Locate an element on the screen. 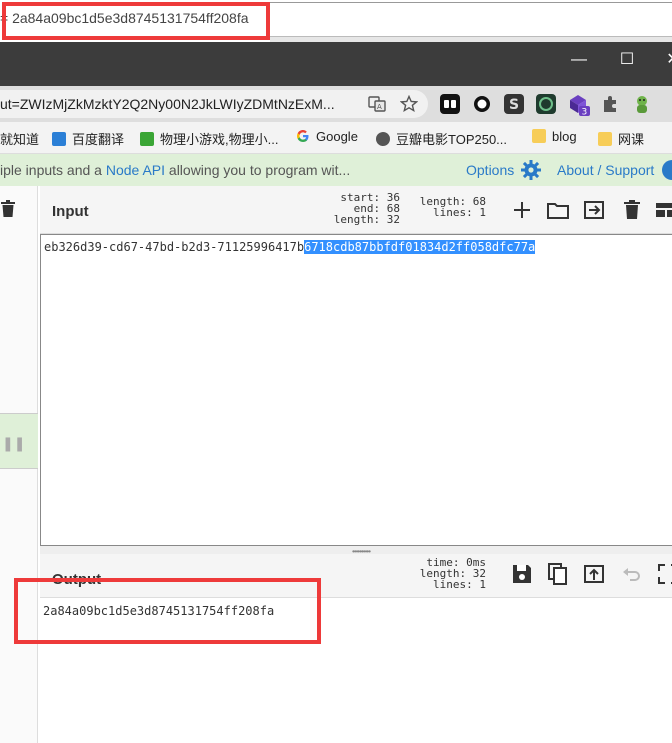 This screenshot has height=743, width=672. bookmark-label: blog is located at coordinates (564, 136).